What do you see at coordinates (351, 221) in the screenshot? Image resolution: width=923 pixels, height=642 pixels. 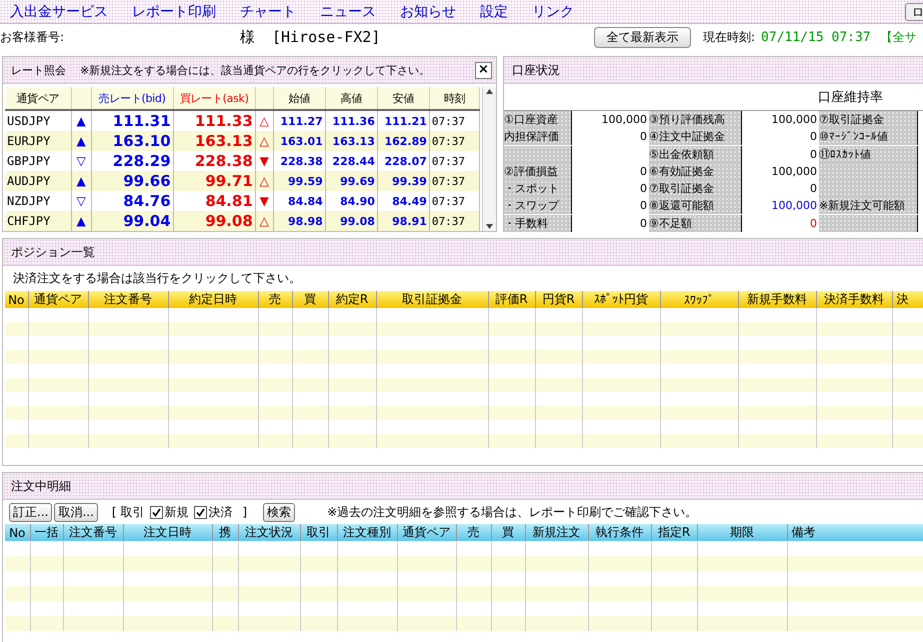 I see `high-price: 99.08` at bounding box center [351, 221].